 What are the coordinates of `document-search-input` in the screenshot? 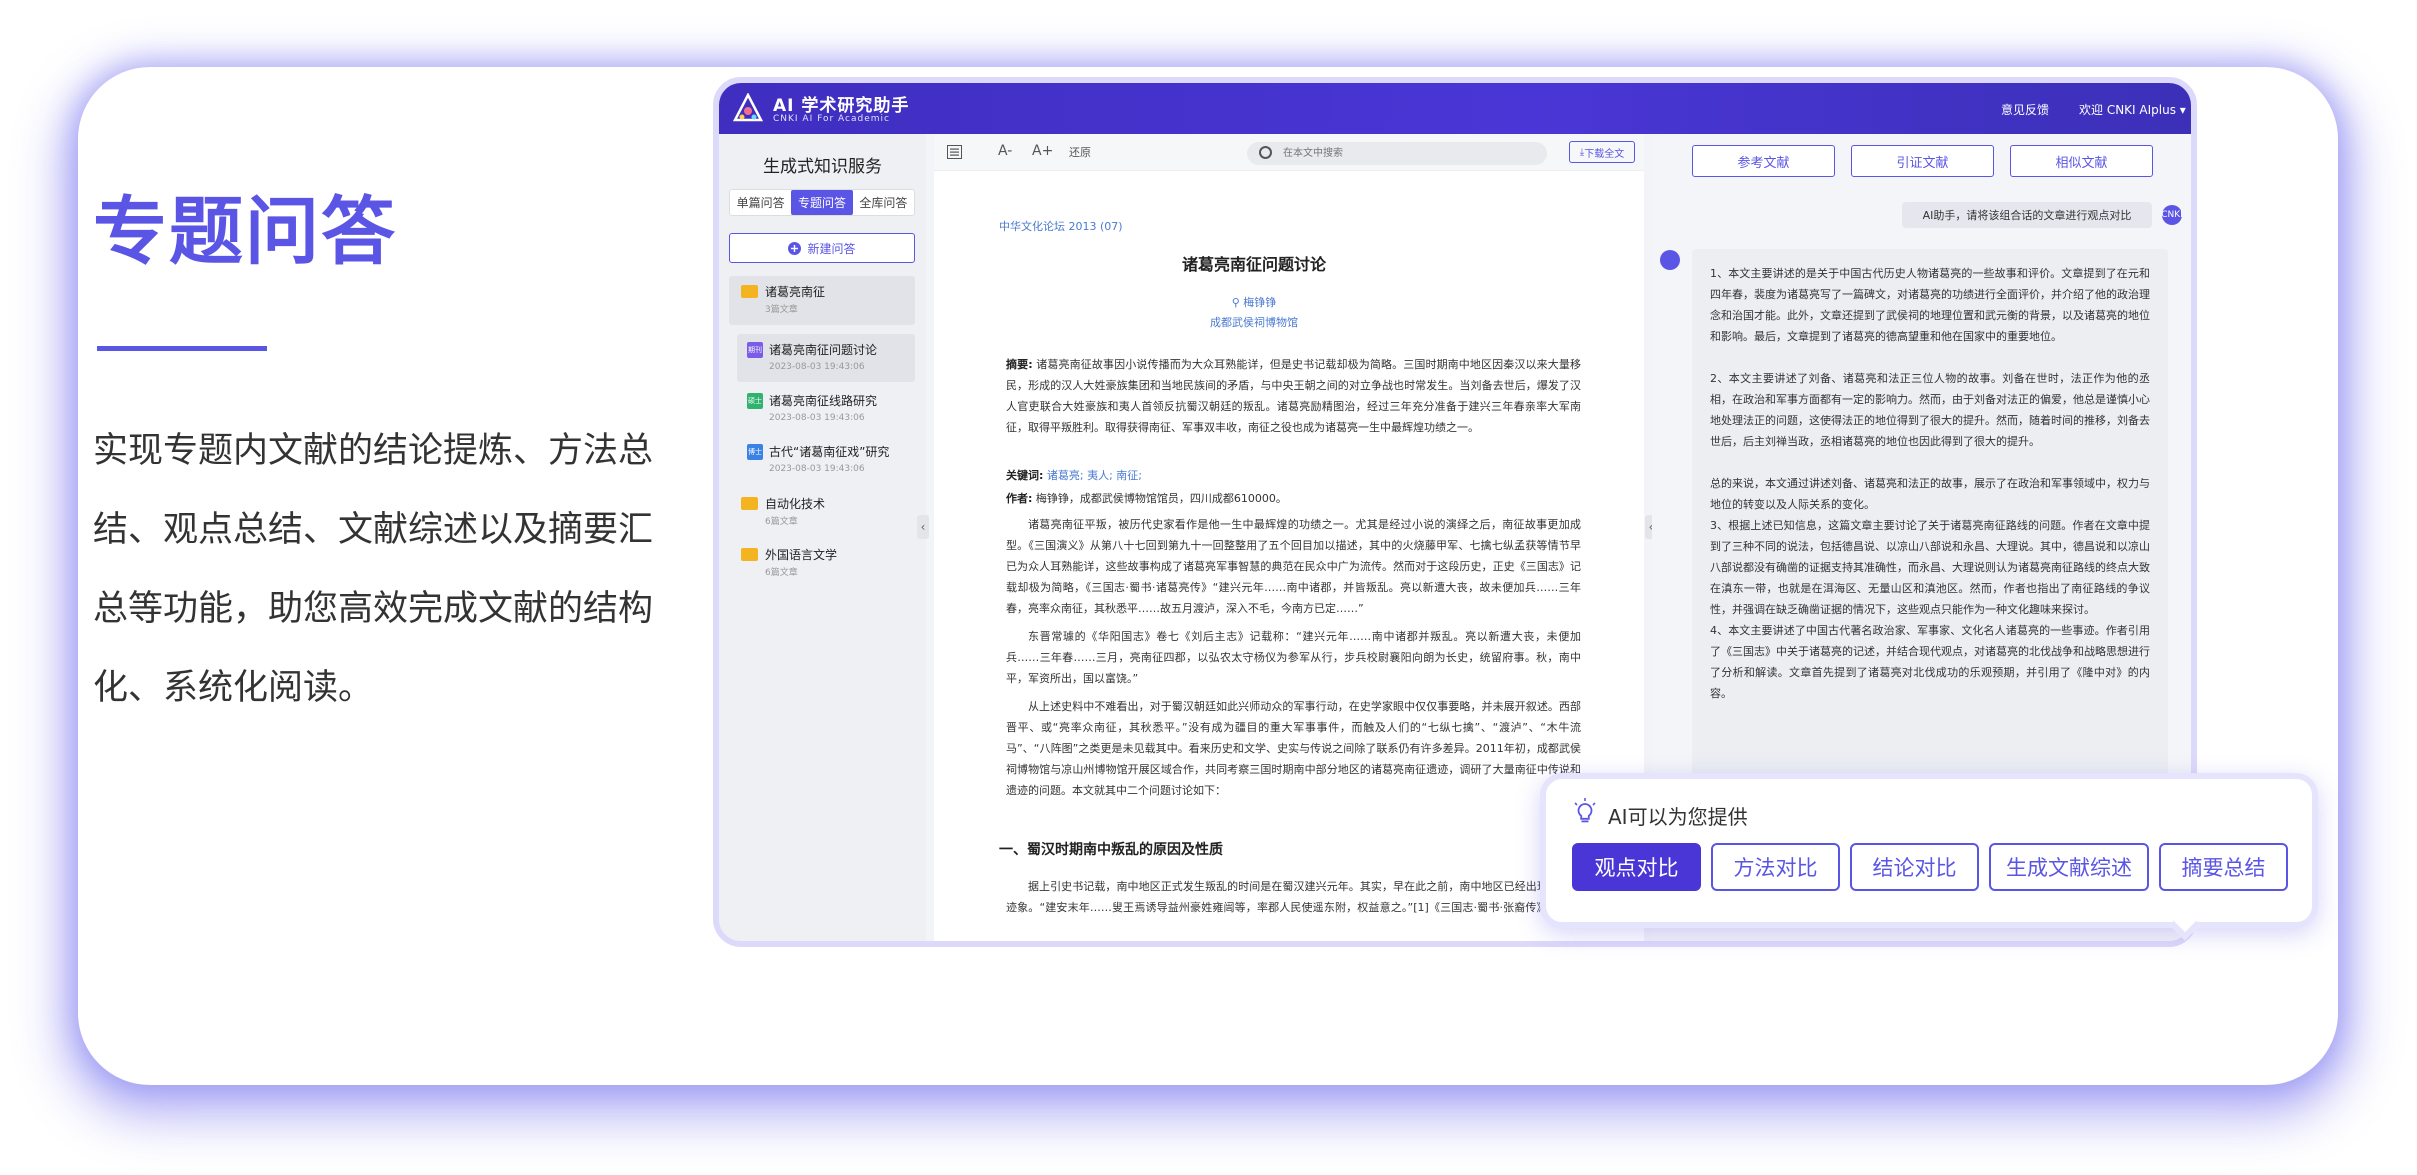 It's located at (1408, 153).